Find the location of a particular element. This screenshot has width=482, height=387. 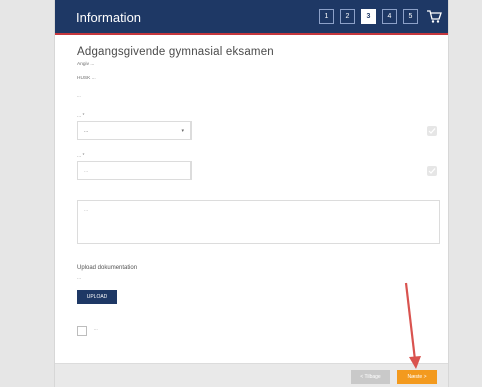

next-button: Næste > is located at coordinates (417, 377).